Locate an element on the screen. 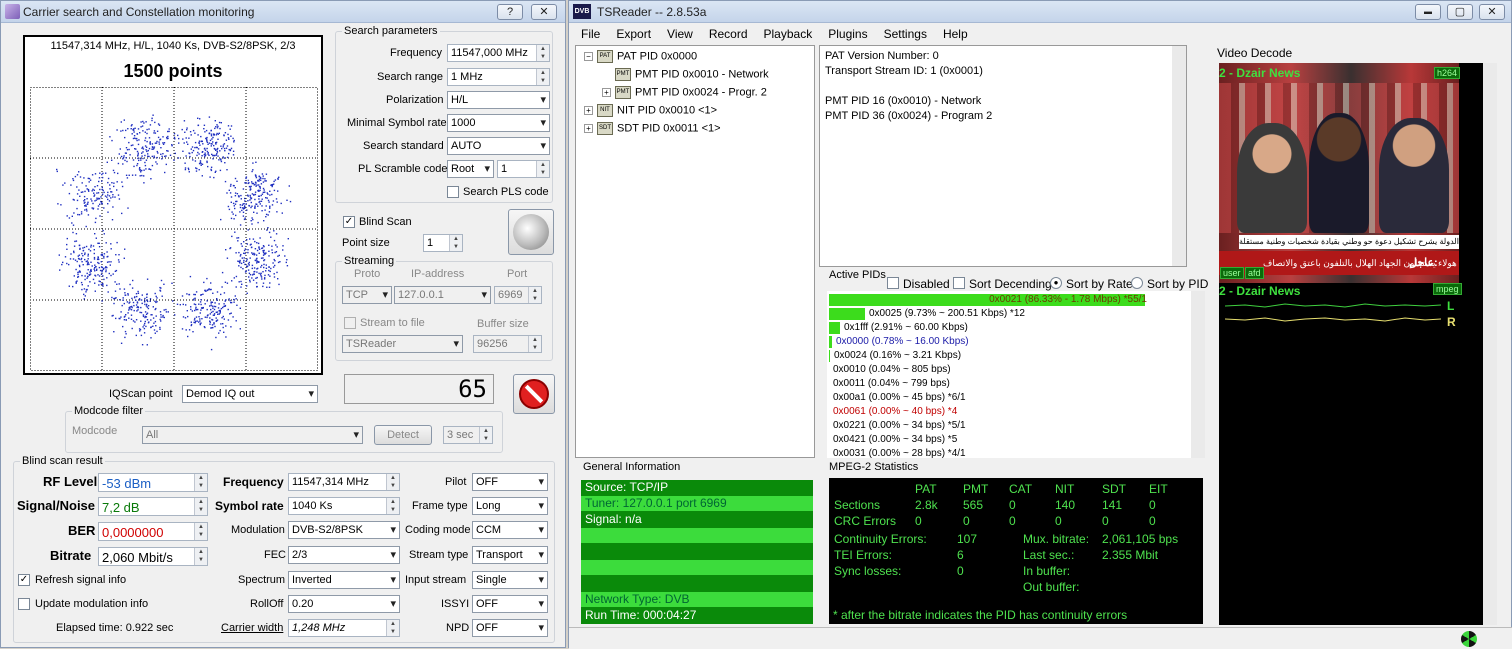  tree-item: + NIT NIT PID 0x0010 <1> is located at coordinates (650, 110).